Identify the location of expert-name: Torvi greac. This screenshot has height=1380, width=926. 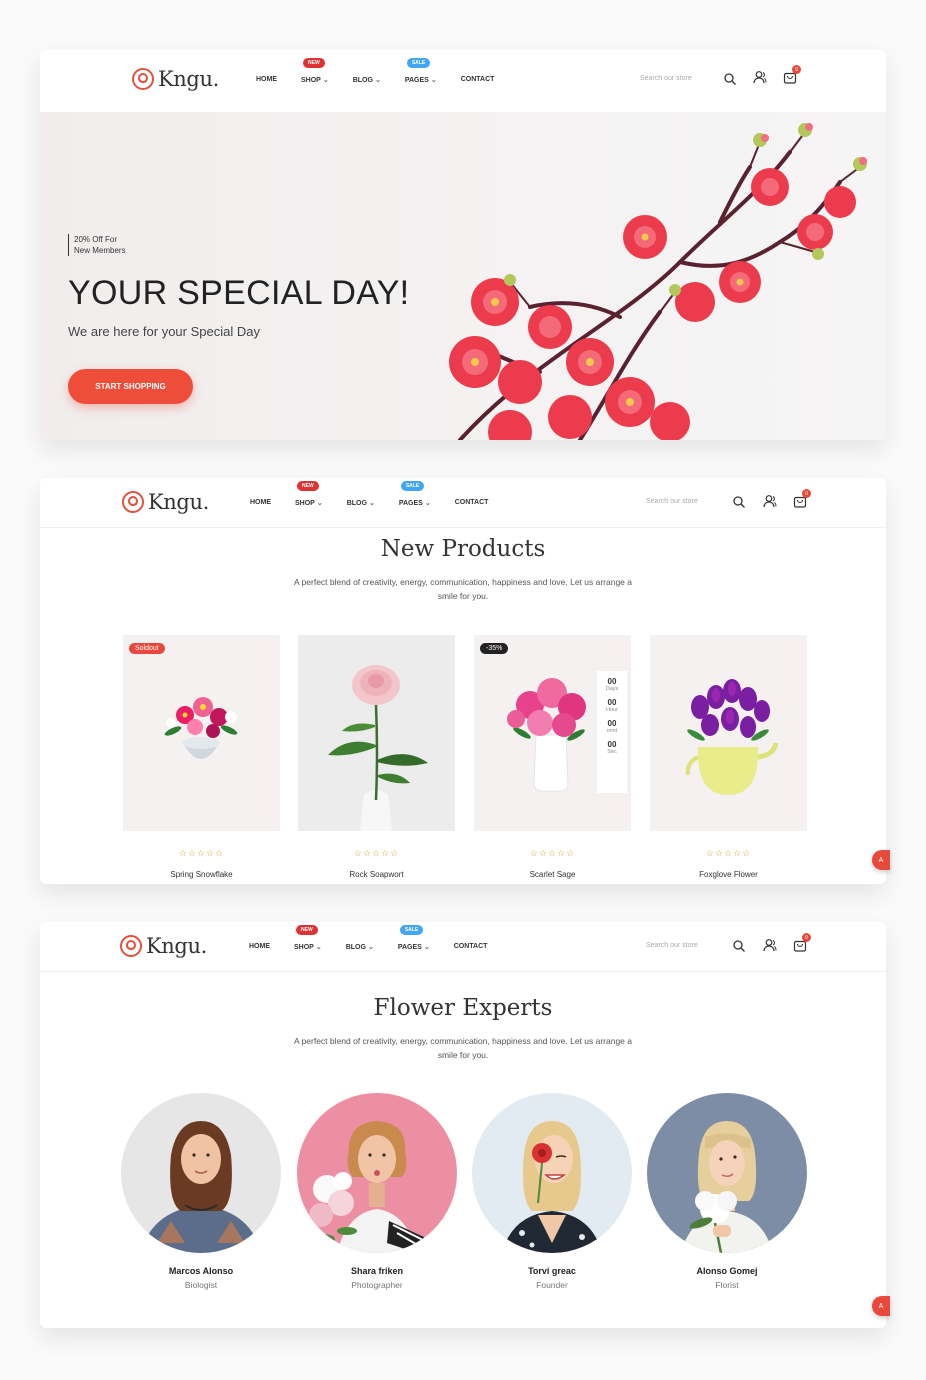
(552, 1271).